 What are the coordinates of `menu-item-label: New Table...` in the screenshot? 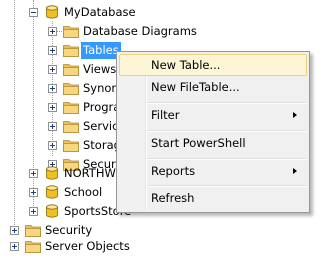 It's located at (186, 65).